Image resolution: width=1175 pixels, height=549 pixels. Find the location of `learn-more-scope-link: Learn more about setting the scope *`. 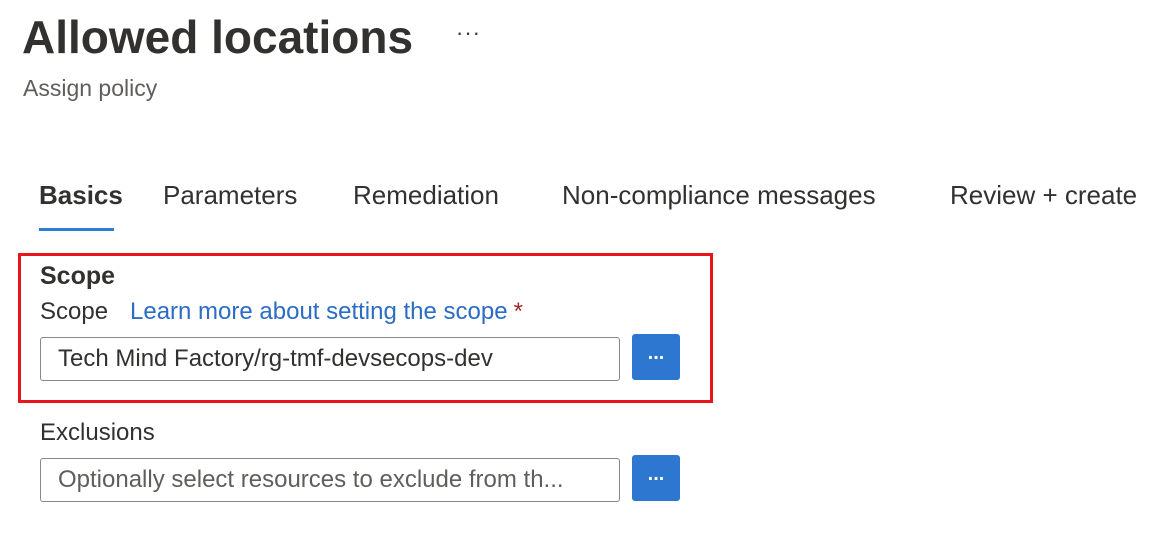

learn-more-scope-link: Learn more about setting the scope * is located at coordinates (326, 312).